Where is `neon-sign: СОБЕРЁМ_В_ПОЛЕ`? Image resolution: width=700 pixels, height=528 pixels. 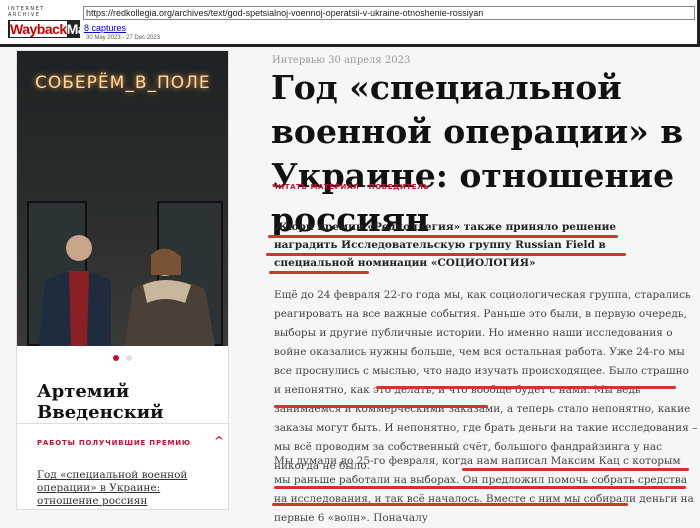
neon-sign: СОБЕРЁМ_В_ПОЛЕ is located at coordinates (123, 83).